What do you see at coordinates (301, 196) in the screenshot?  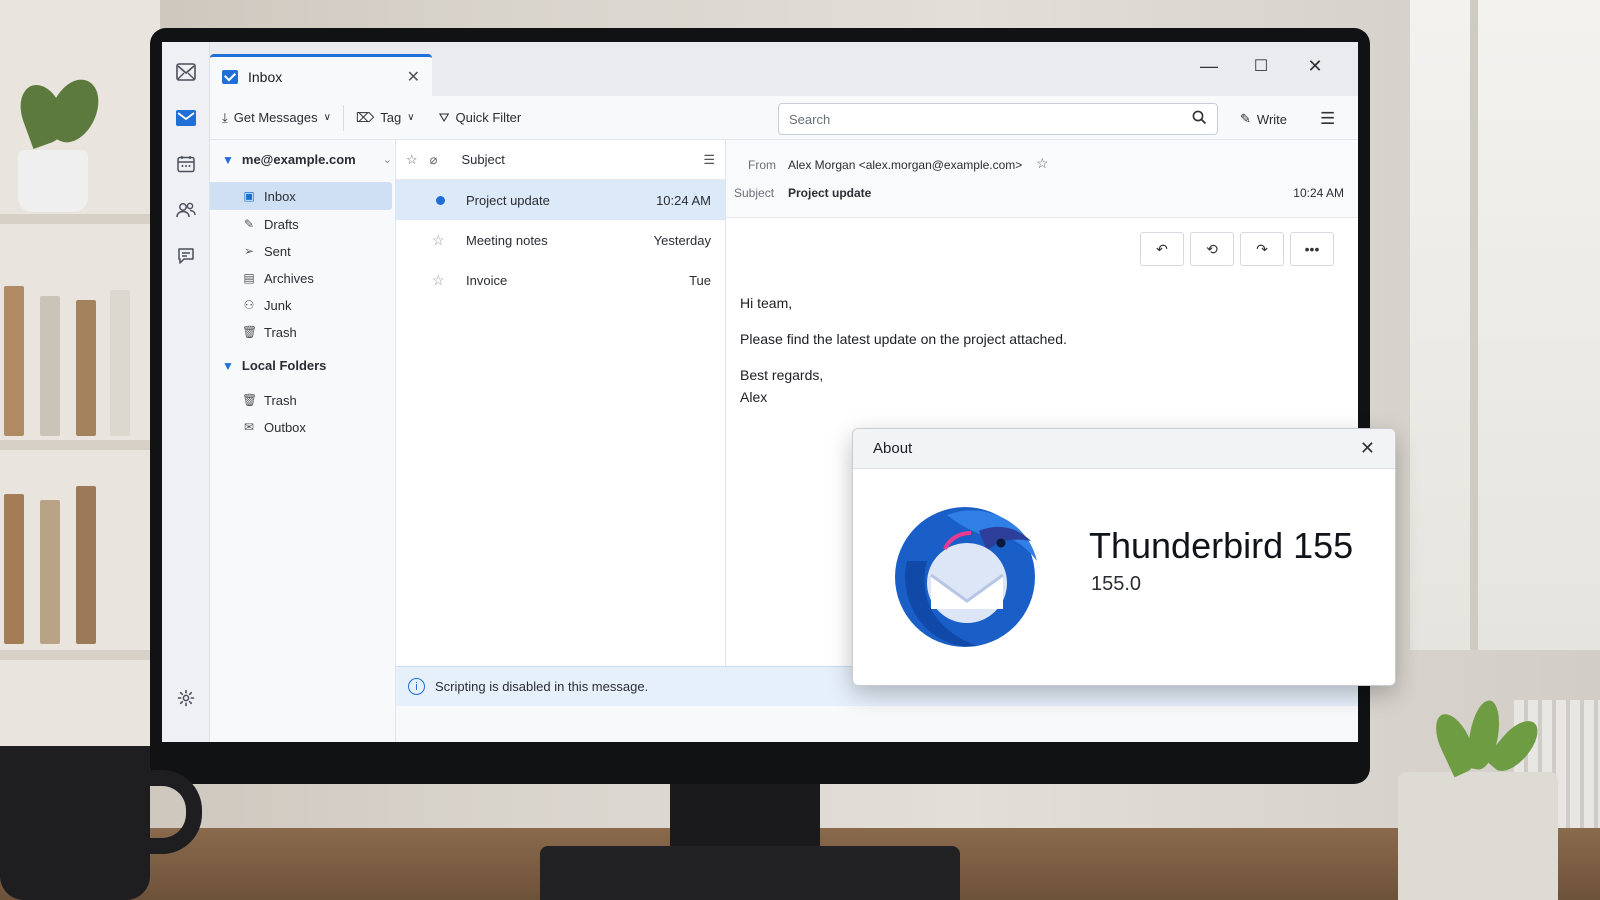 I see `folder-inbox: ▣ Inbox` at bounding box center [301, 196].